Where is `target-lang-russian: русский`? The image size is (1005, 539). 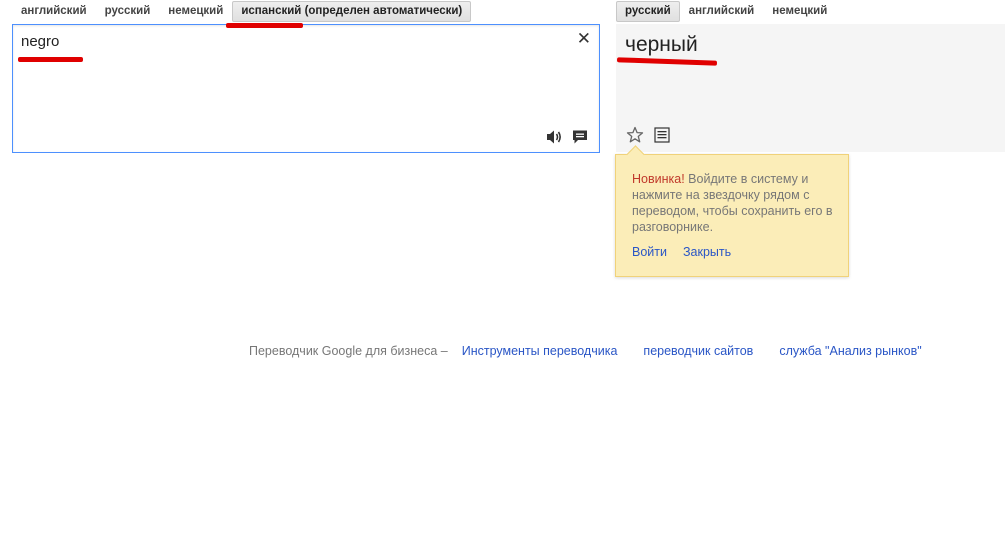 target-lang-russian: русский is located at coordinates (648, 11).